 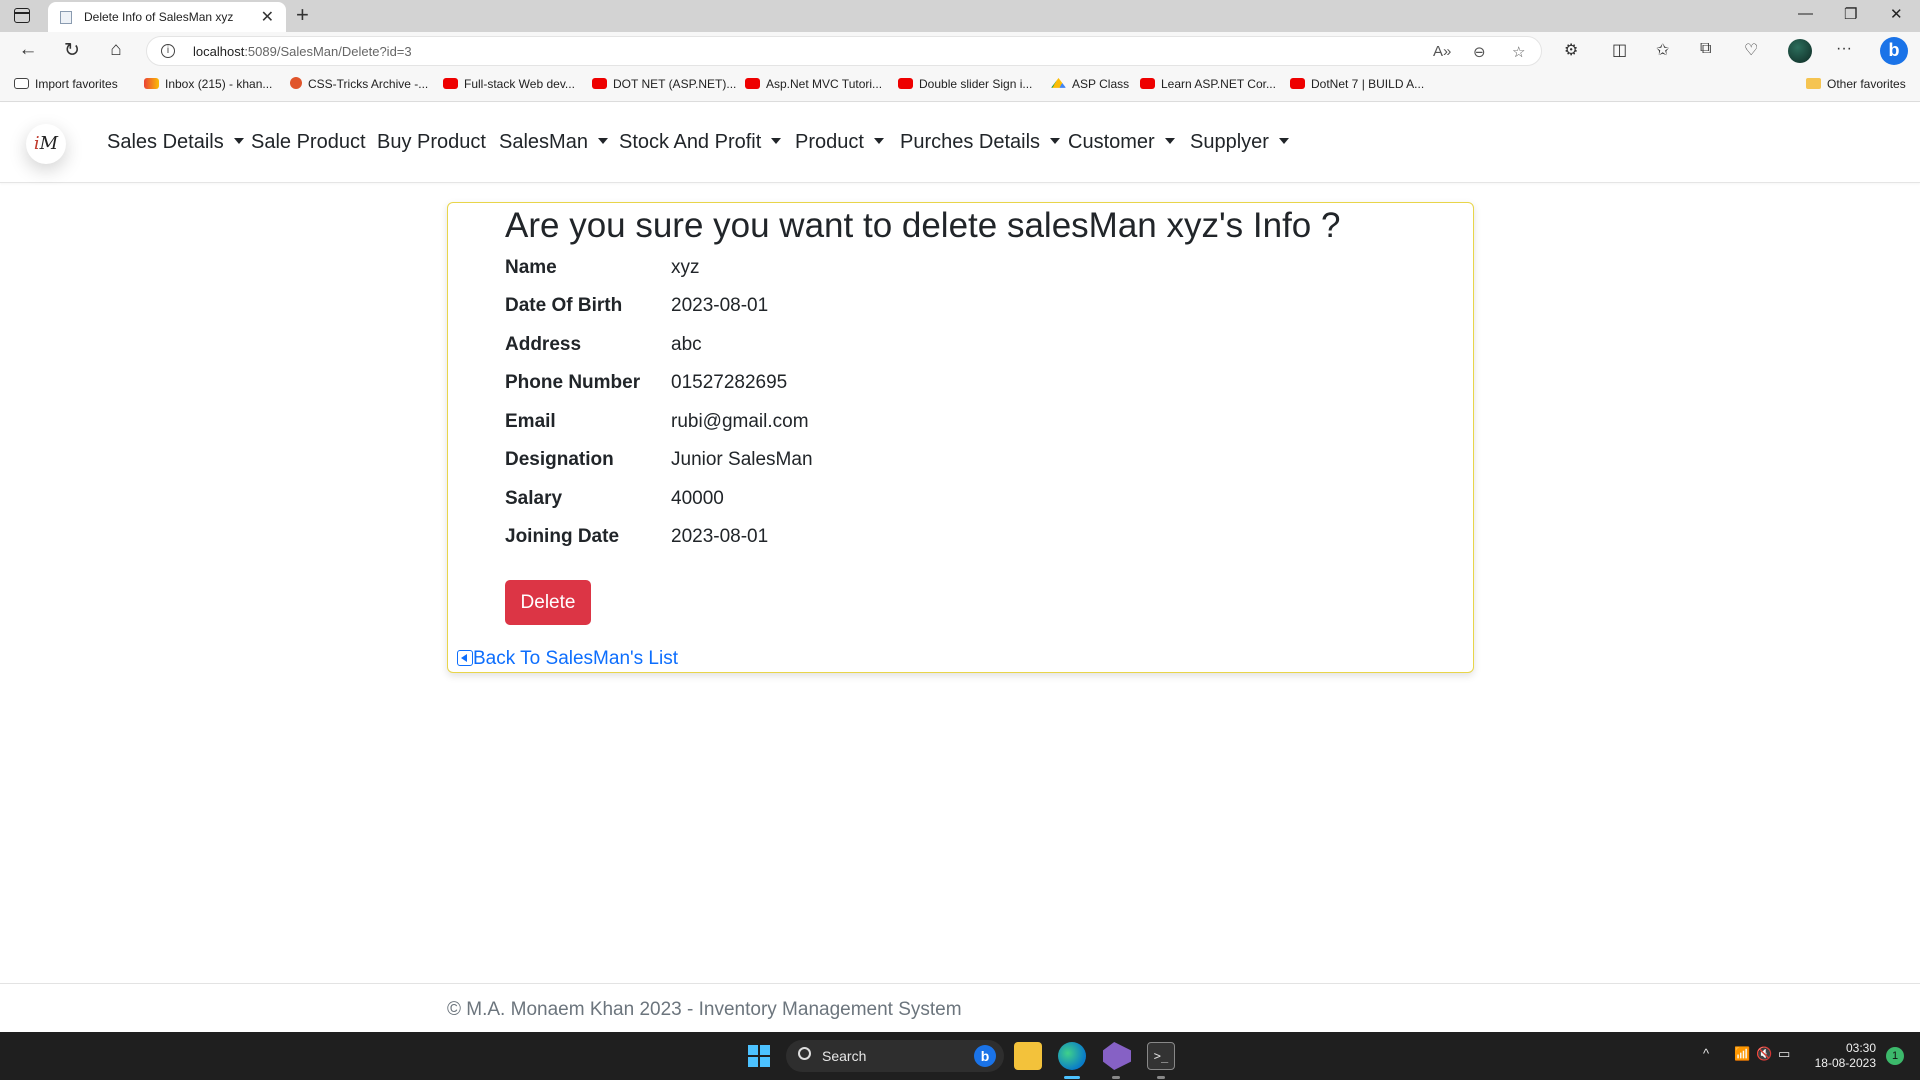 I want to click on close-tab-icon: ✕, so click(x=267, y=17).